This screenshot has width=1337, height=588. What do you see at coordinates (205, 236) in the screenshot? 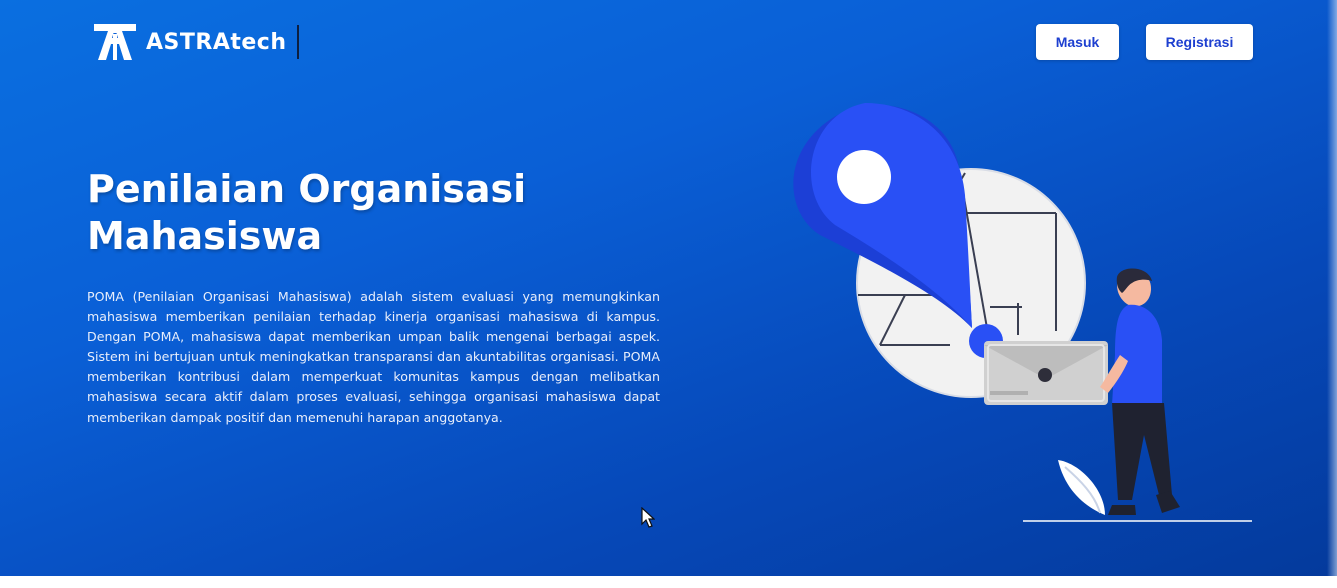
I see `page-title-line-2: Mahasiswa` at bounding box center [205, 236].